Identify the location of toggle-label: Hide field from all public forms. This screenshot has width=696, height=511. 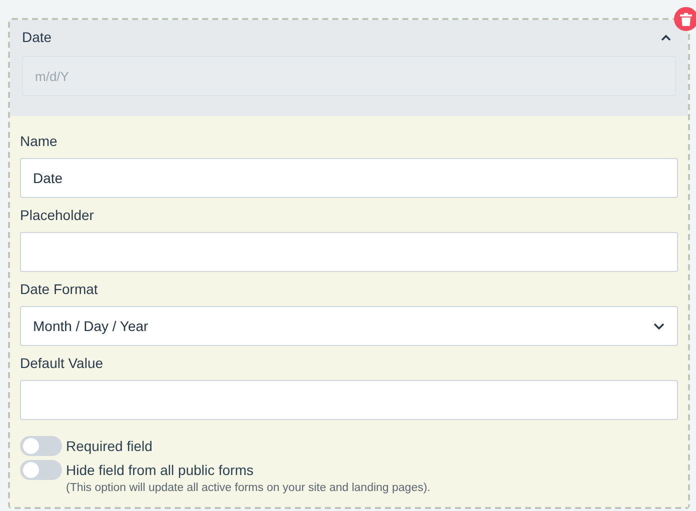
(160, 470).